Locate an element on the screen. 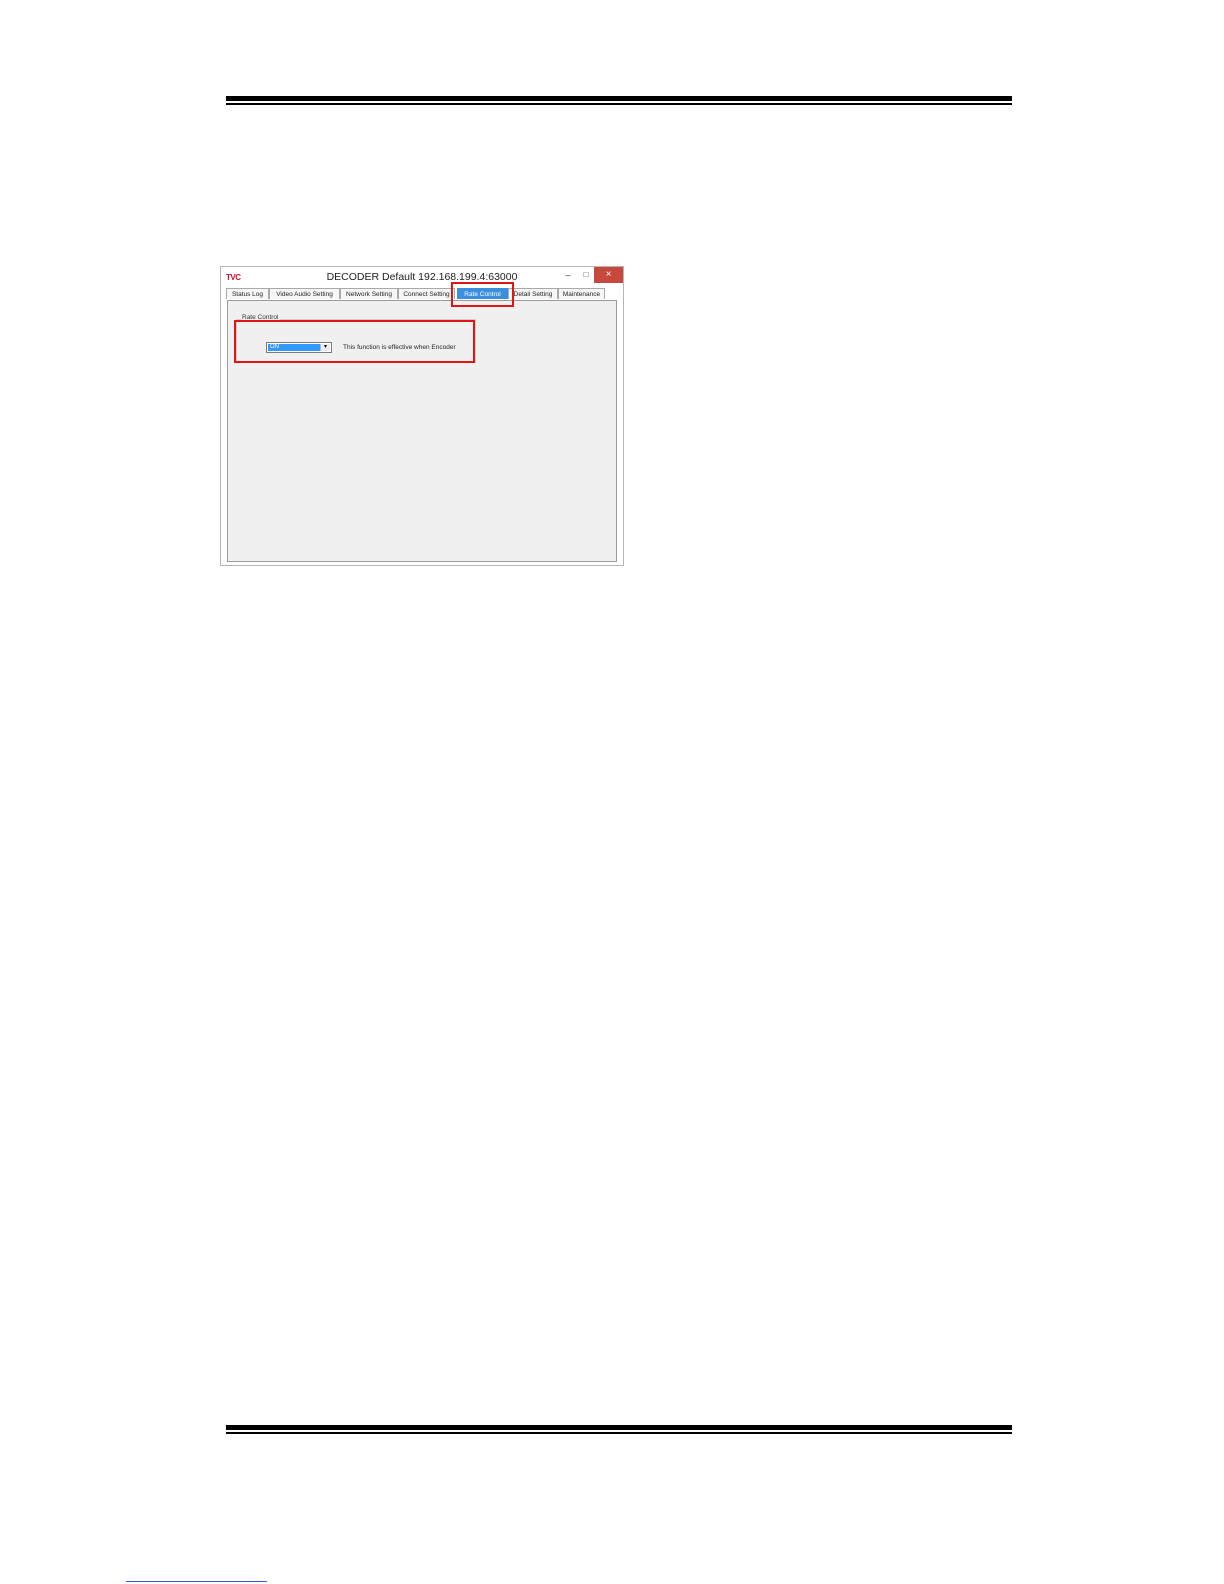 This screenshot has height=1584, width=1224. close-icon: × is located at coordinates (608, 275).